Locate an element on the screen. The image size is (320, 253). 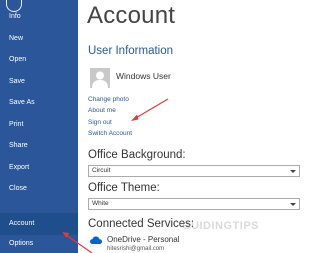
change-photo-link: Change photo is located at coordinates (108, 99).